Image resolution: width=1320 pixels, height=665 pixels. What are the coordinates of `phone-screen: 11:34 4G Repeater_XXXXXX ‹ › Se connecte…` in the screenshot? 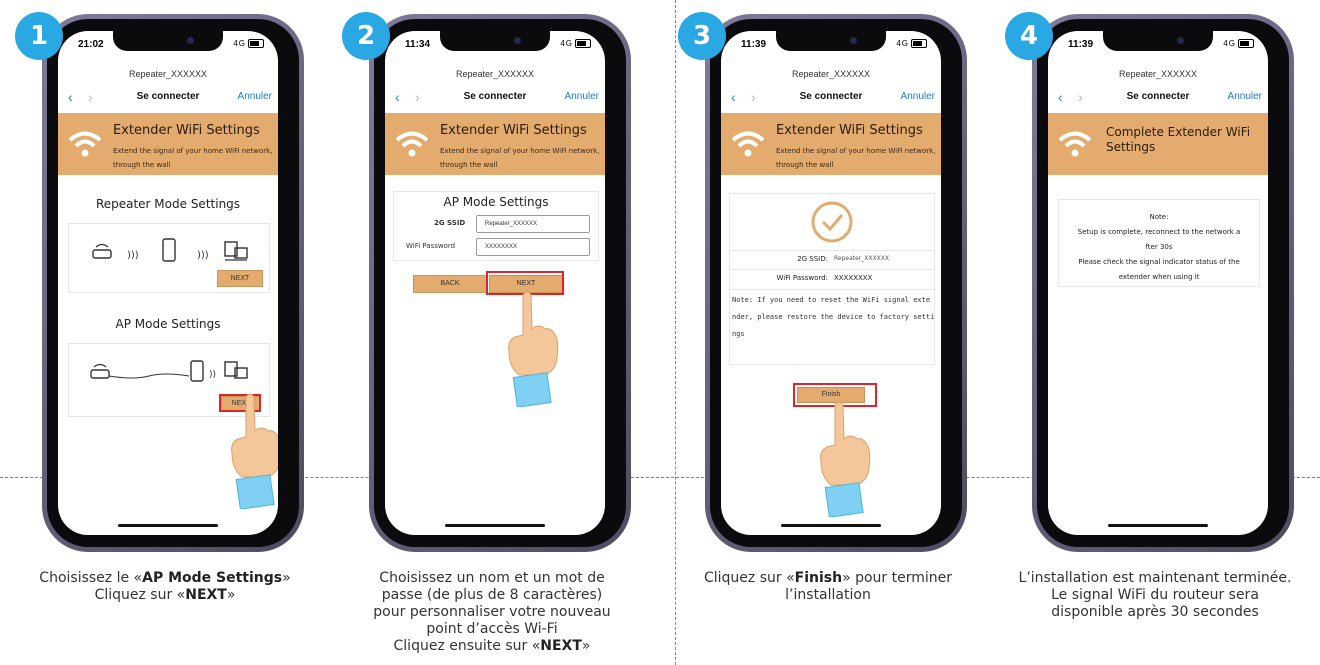 It's located at (495, 283).